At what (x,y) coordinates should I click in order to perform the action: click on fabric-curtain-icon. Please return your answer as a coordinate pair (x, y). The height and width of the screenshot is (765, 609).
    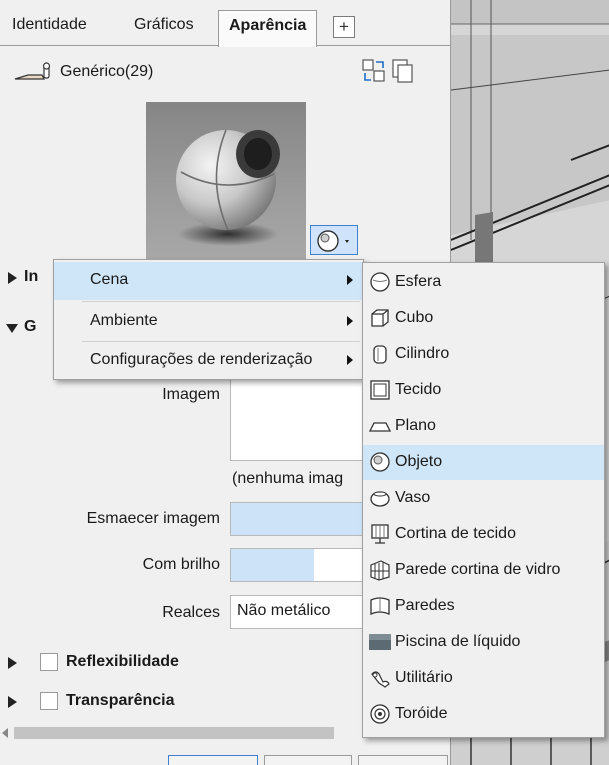
    Looking at the image, I should click on (380, 534).